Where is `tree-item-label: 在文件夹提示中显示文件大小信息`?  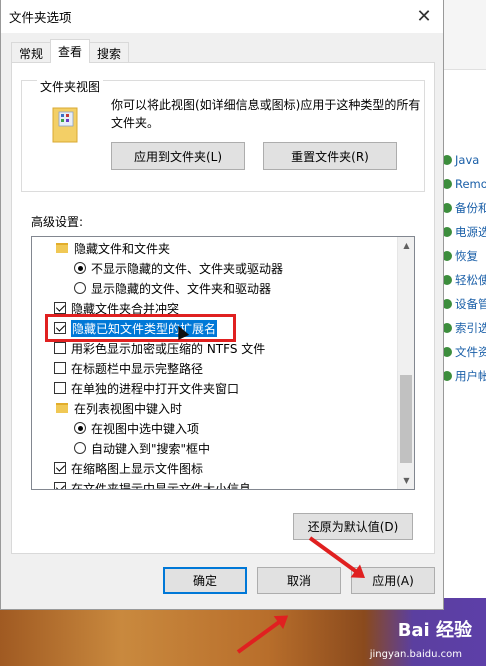
tree-item-label: 在文件夹提示中显示文件大小信息 is located at coordinates (161, 485).